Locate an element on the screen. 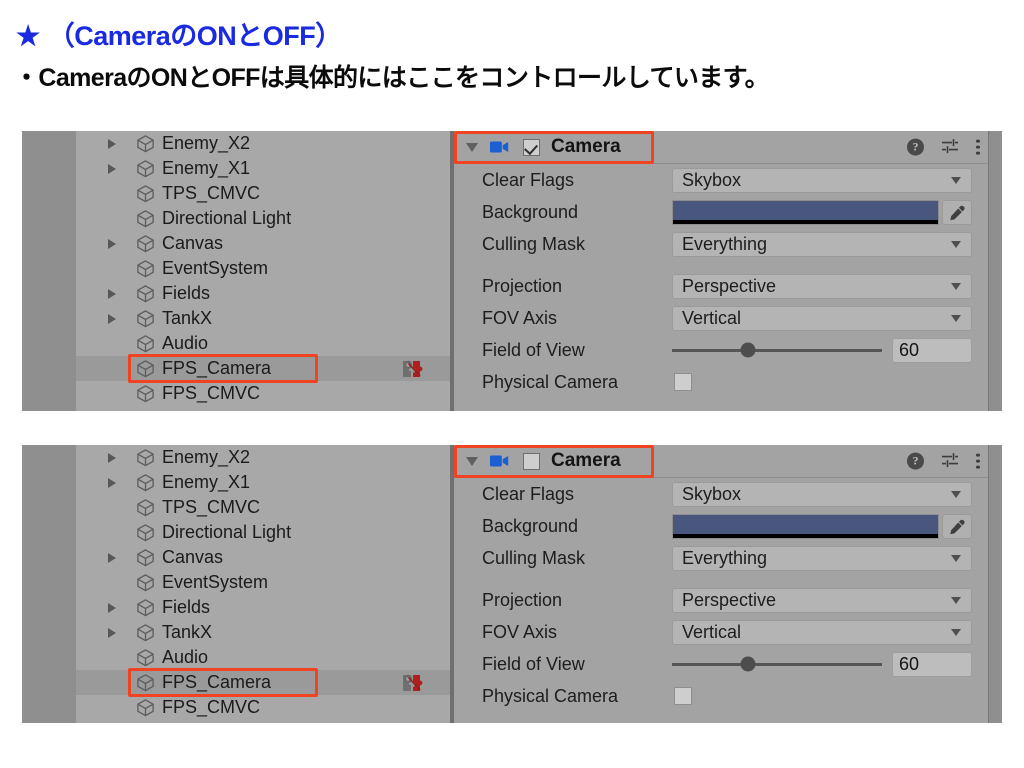 This screenshot has height=768, width=1024. slide-heading: ★ （CameraのONとOFF） is located at coordinates (179, 33).